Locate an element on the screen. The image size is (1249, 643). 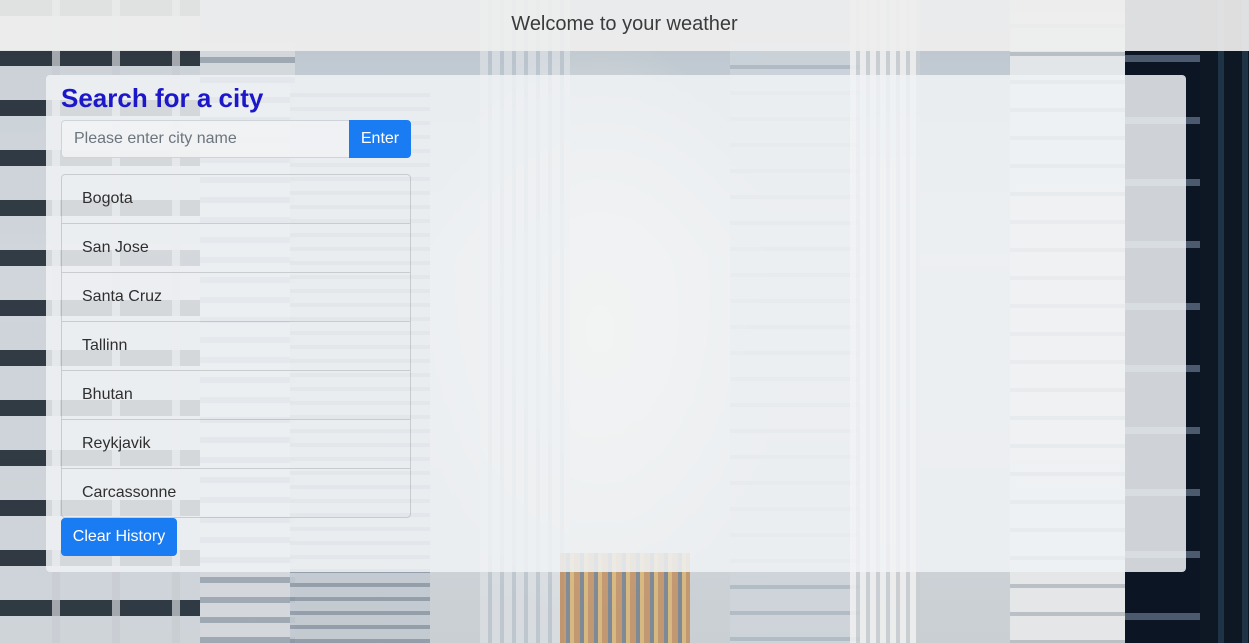
clear-history-button: Clear History is located at coordinates (119, 537).